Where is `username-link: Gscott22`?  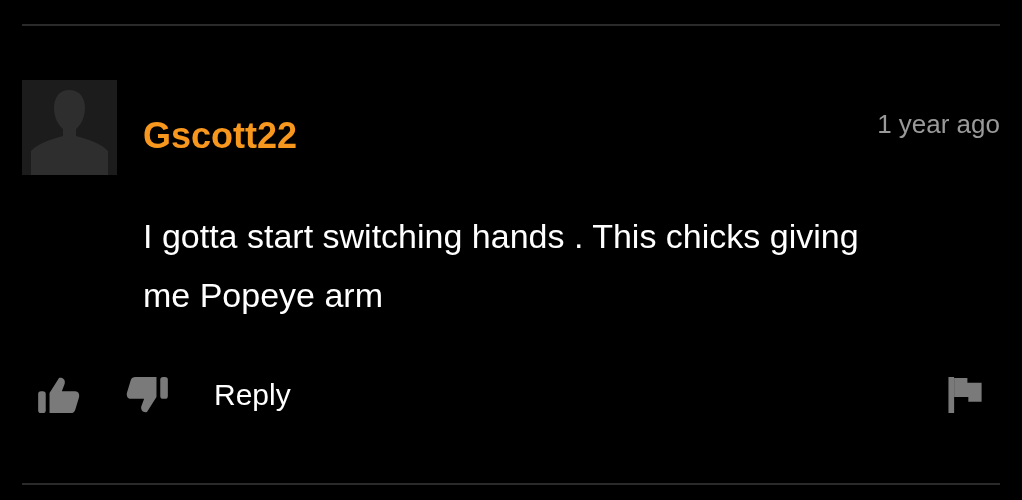 username-link: Gscott22 is located at coordinates (220, 135).